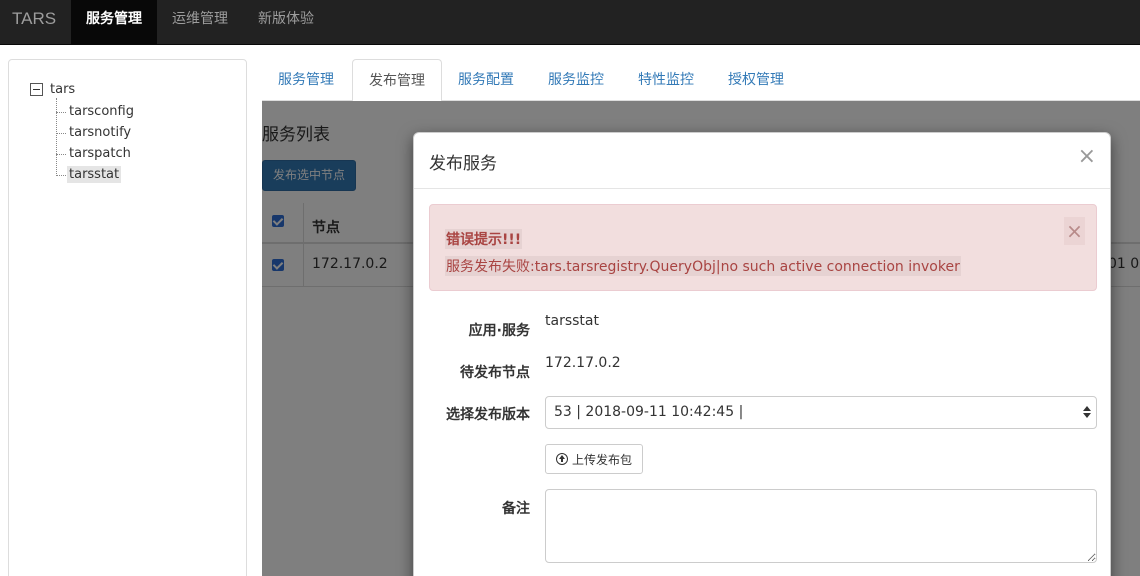 Image resolution: width=1140 pixels, height=576 pixels. I want to click on modal-title: 发布服务, so click(463, 164).